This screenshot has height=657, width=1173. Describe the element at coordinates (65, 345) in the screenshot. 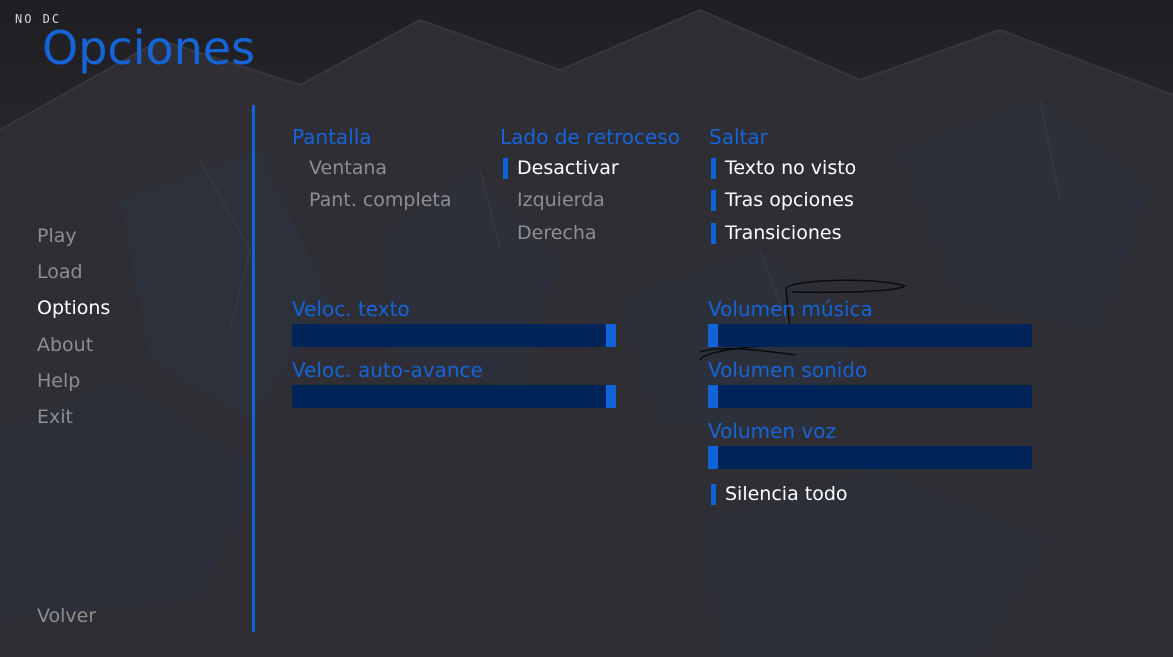

I see `nav-item-about: About` at that location.